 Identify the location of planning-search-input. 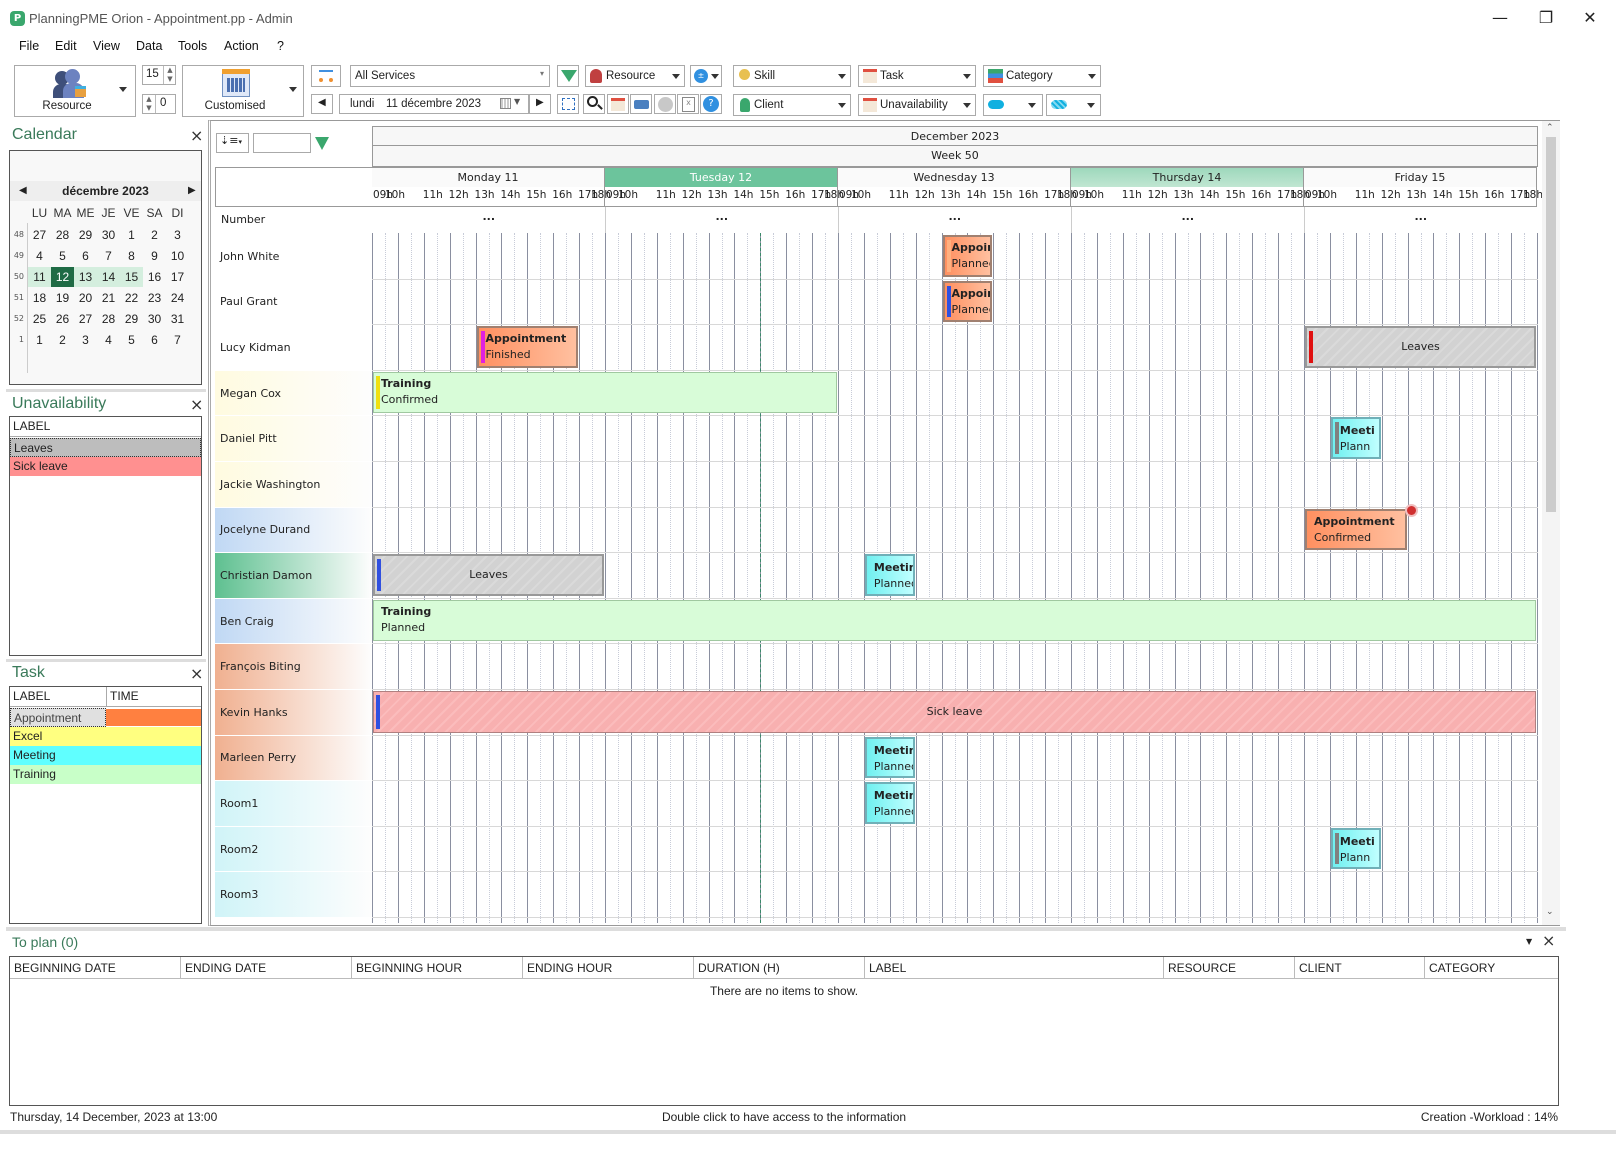
(282, 143).